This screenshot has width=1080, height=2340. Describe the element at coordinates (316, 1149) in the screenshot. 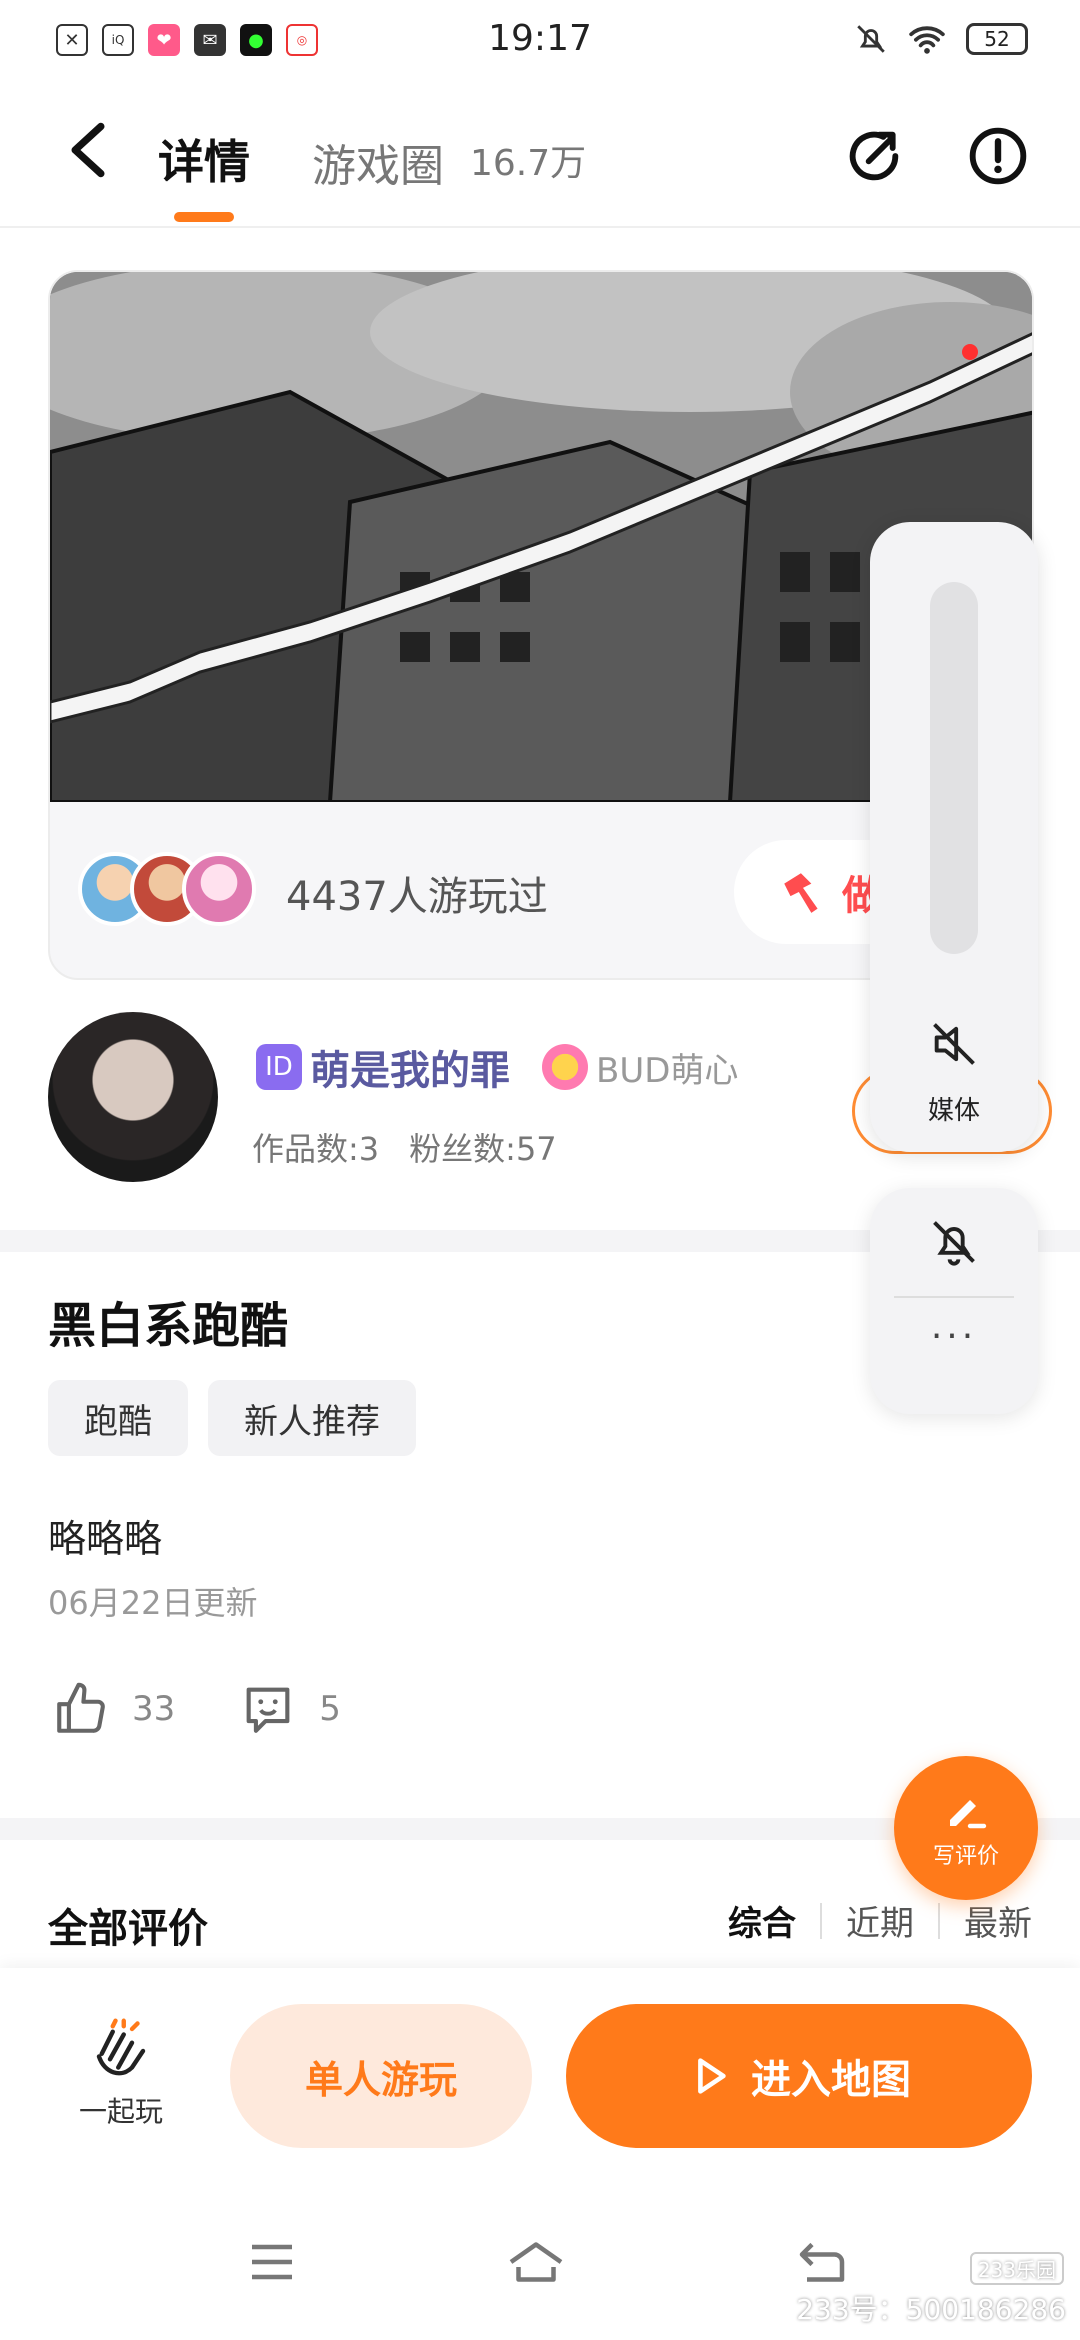

I see `works-count: 作品数:3` at that location.